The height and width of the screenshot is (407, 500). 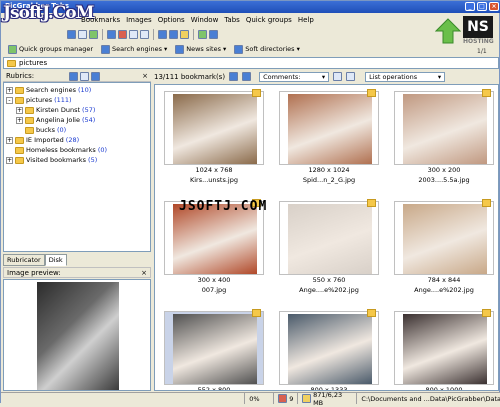 I want to click on tree-node-label: Angelina Jolie, so click(x=58, y=120).